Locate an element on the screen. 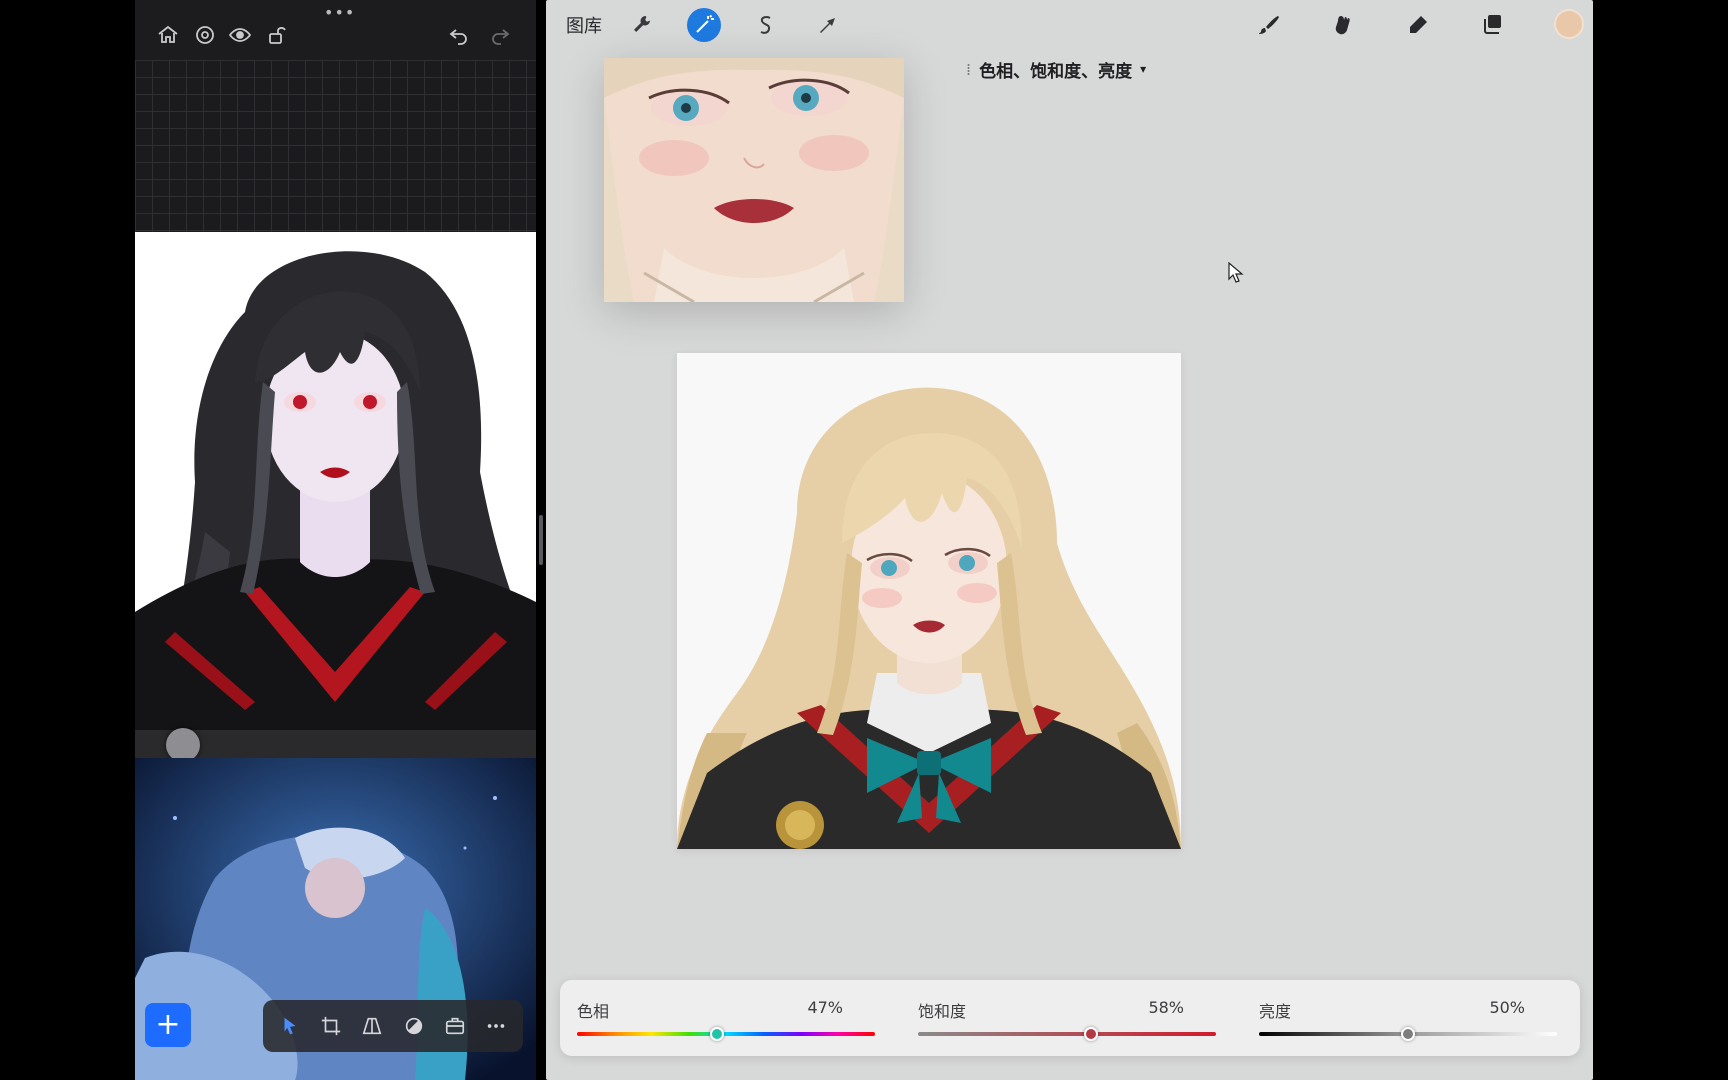 This screenshot has width=1728, height=1080. grip-icon: ⁞ is located at coordinates (969, 69).